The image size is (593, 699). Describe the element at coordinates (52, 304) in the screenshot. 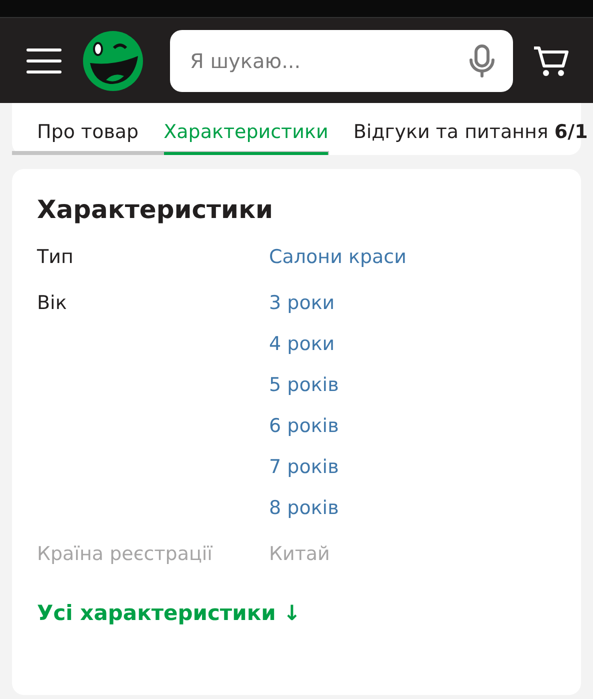

I see `spec-label: Вік` at that location.